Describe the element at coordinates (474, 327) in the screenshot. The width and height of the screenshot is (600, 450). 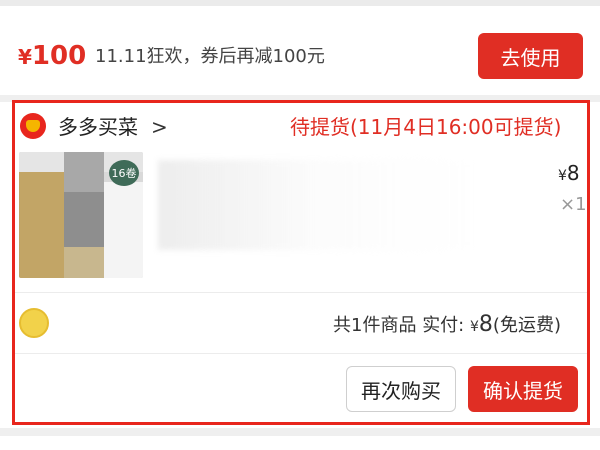
I see `paid-currency: ¥` at that location.